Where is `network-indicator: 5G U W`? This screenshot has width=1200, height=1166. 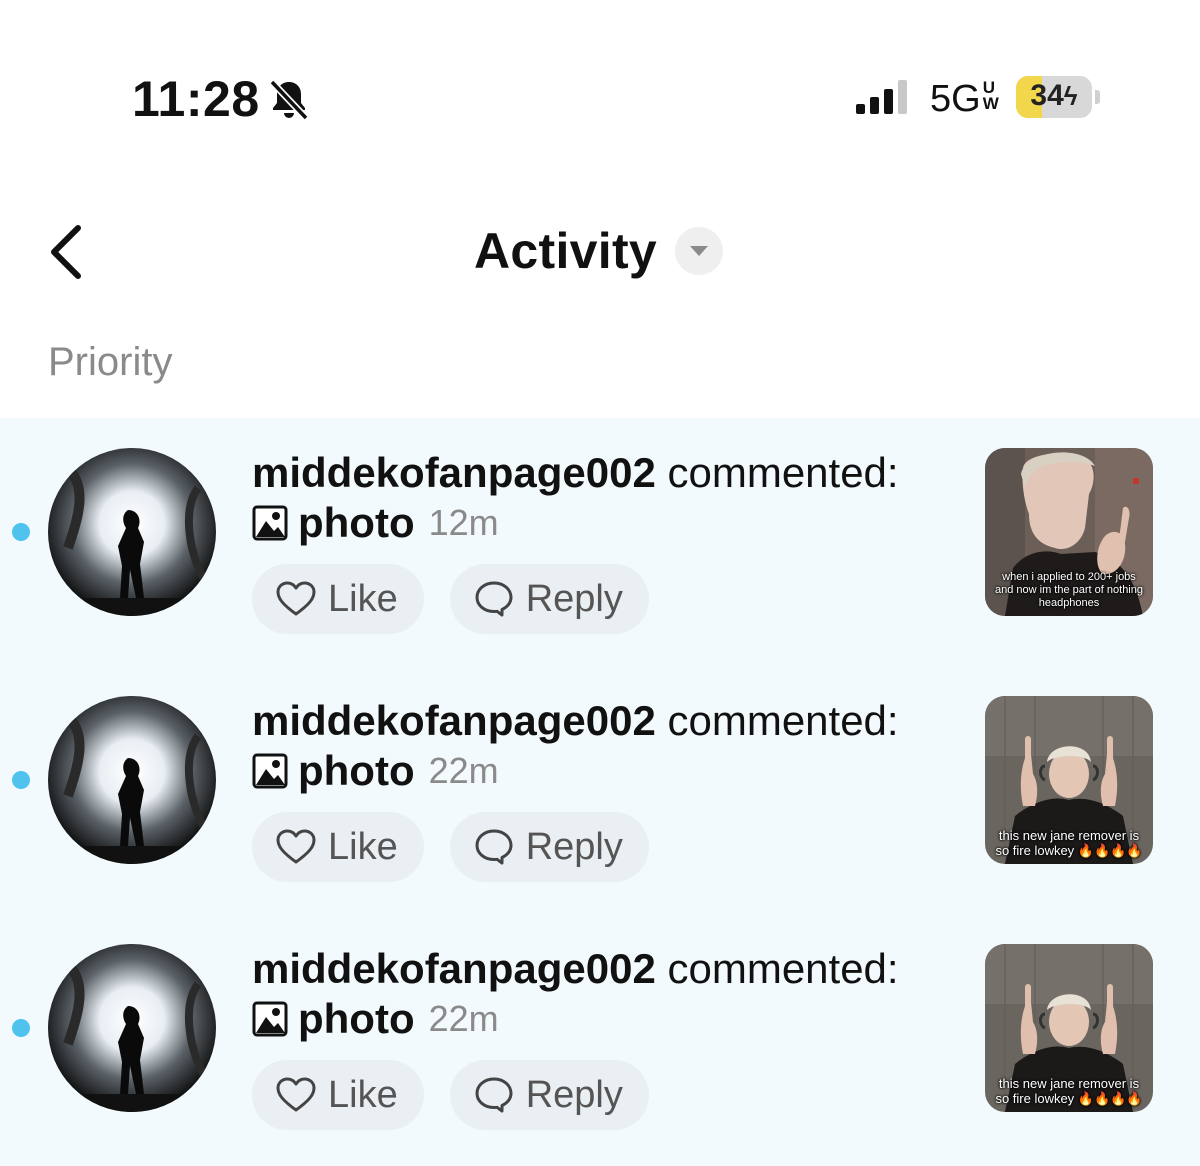
network-indicator: 5G U W is located at coordinates (964, 99).